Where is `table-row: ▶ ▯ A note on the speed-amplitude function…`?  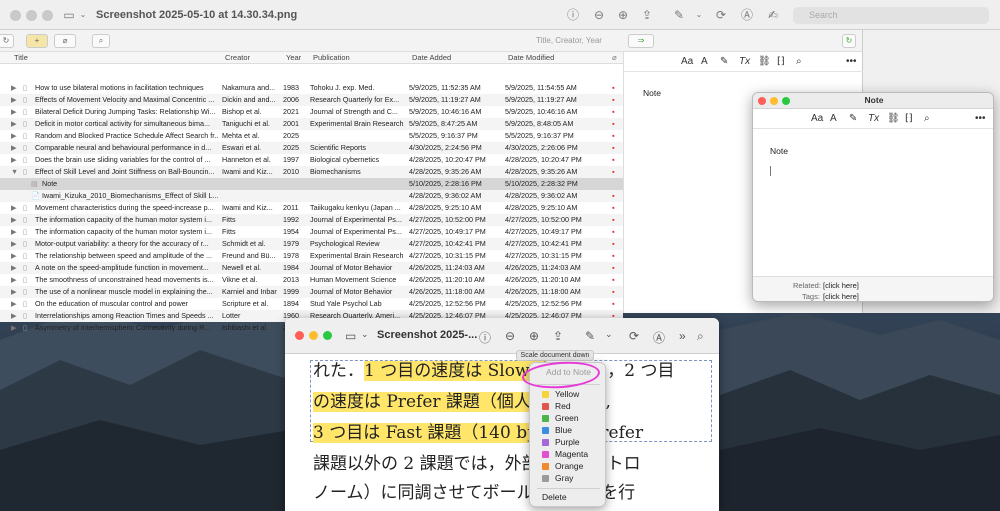
table-row: ▶ ▯ A note on the speed-amplitude function… is located at coordinates (311, 268).